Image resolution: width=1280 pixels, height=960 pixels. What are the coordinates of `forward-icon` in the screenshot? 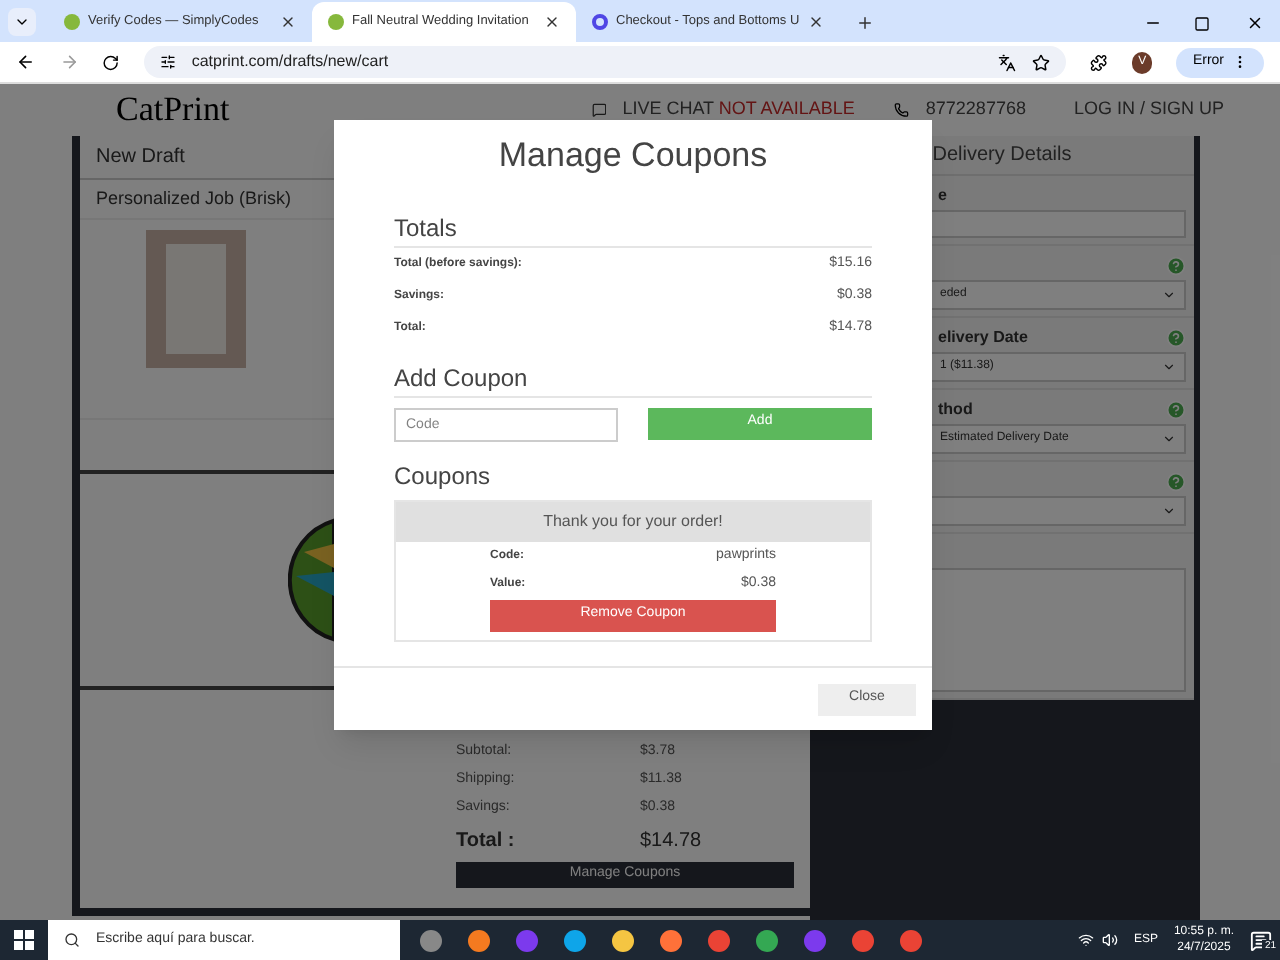 It's located at (69, 62).